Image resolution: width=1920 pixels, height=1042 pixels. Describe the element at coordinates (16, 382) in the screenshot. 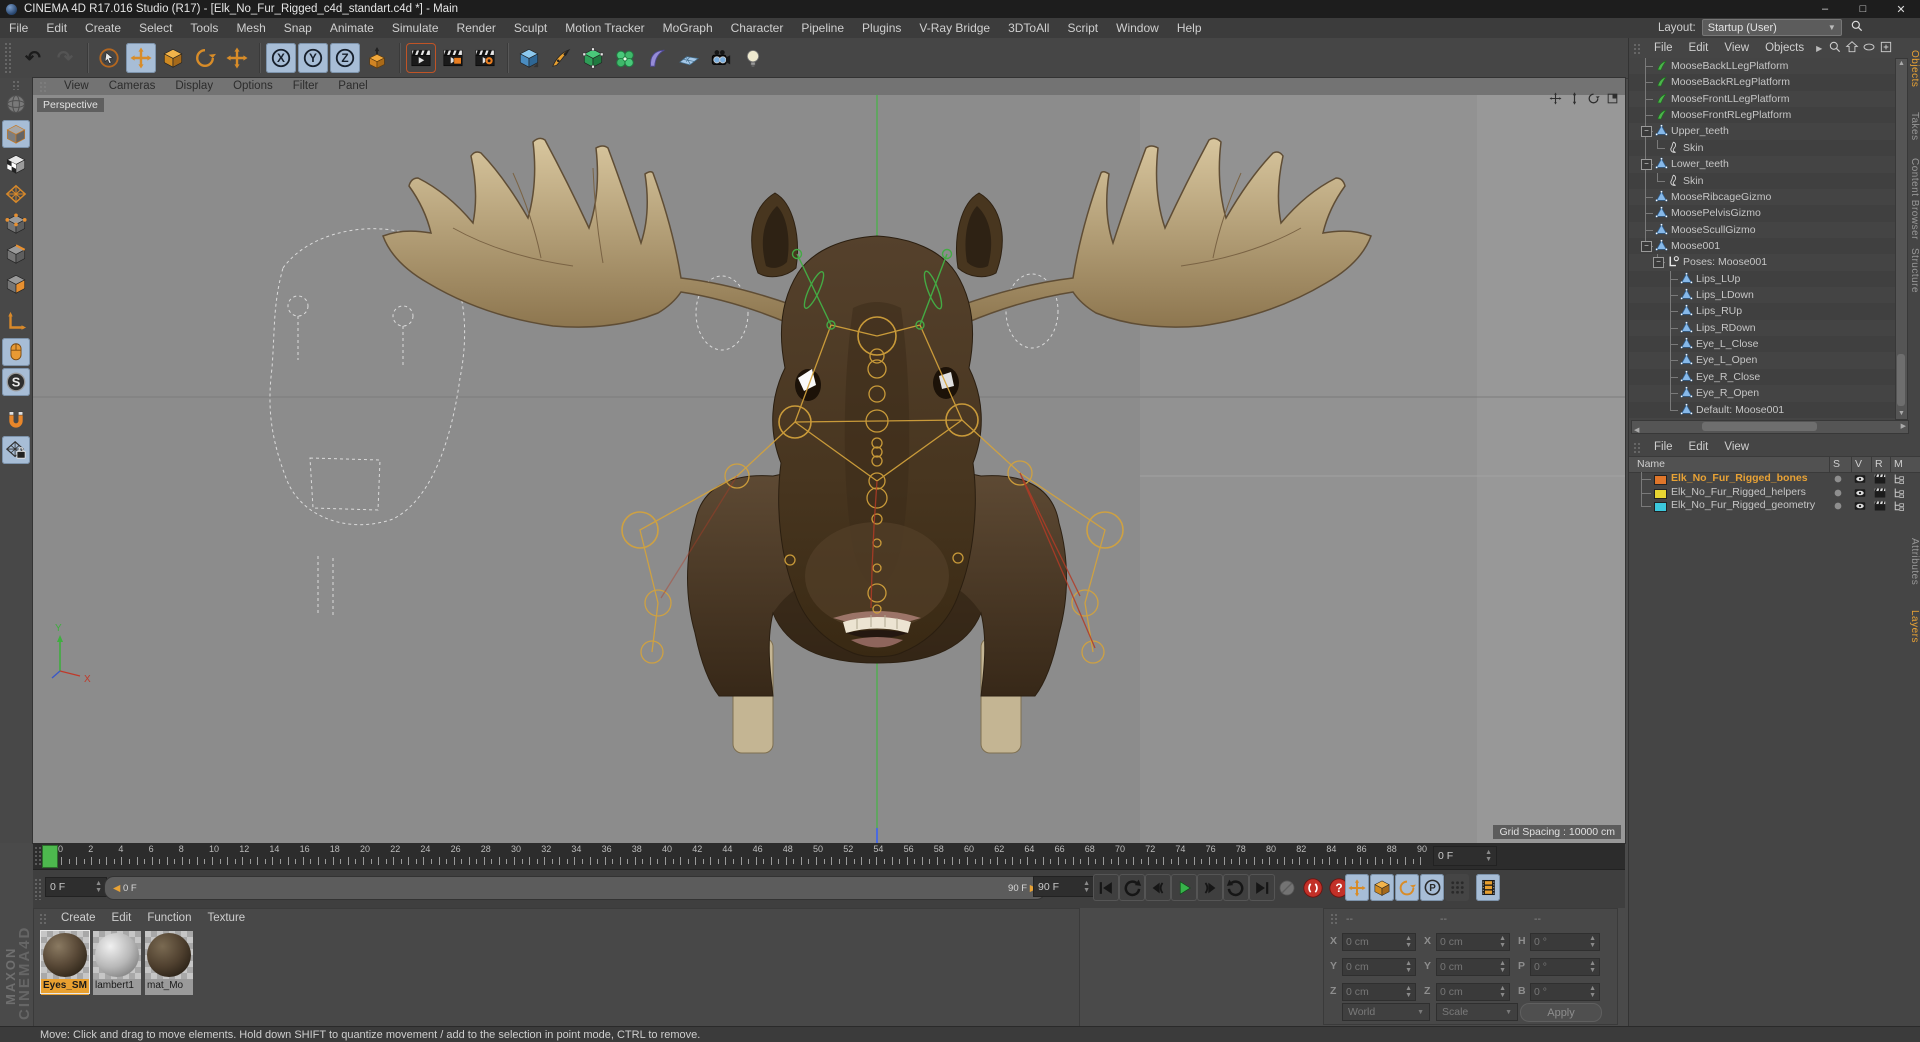

I see `enable-snap-button: S` at that location.